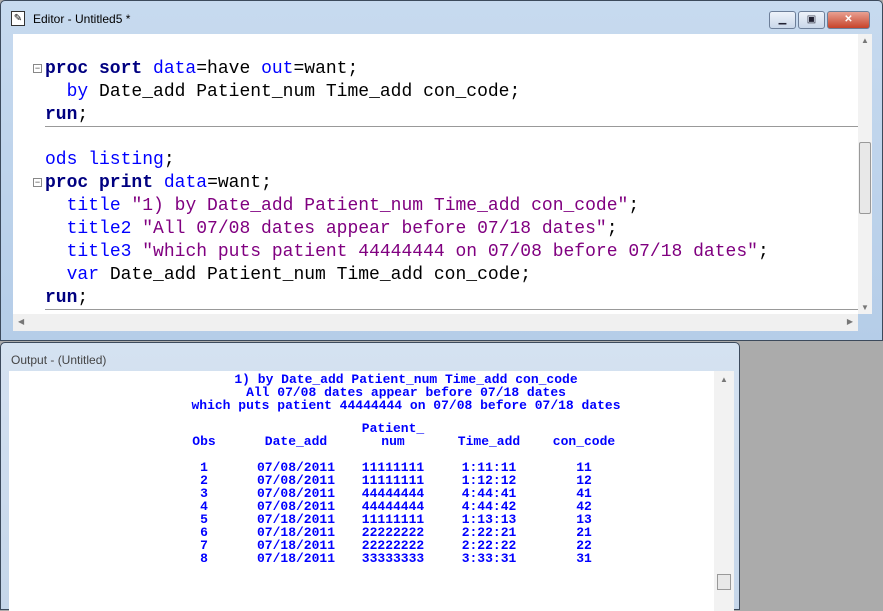 This screenshot has width=883, height=611. I want to click on minimize-button: ▁, so click(782, 20).